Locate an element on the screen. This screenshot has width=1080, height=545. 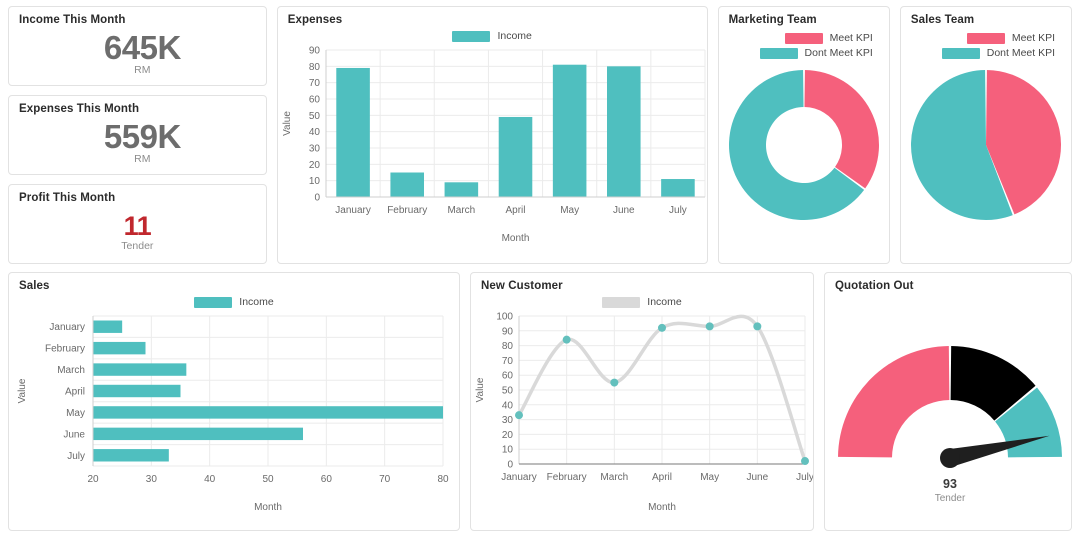
chart-title-sales-team: Sales Team is located at coordinates (942, 20).